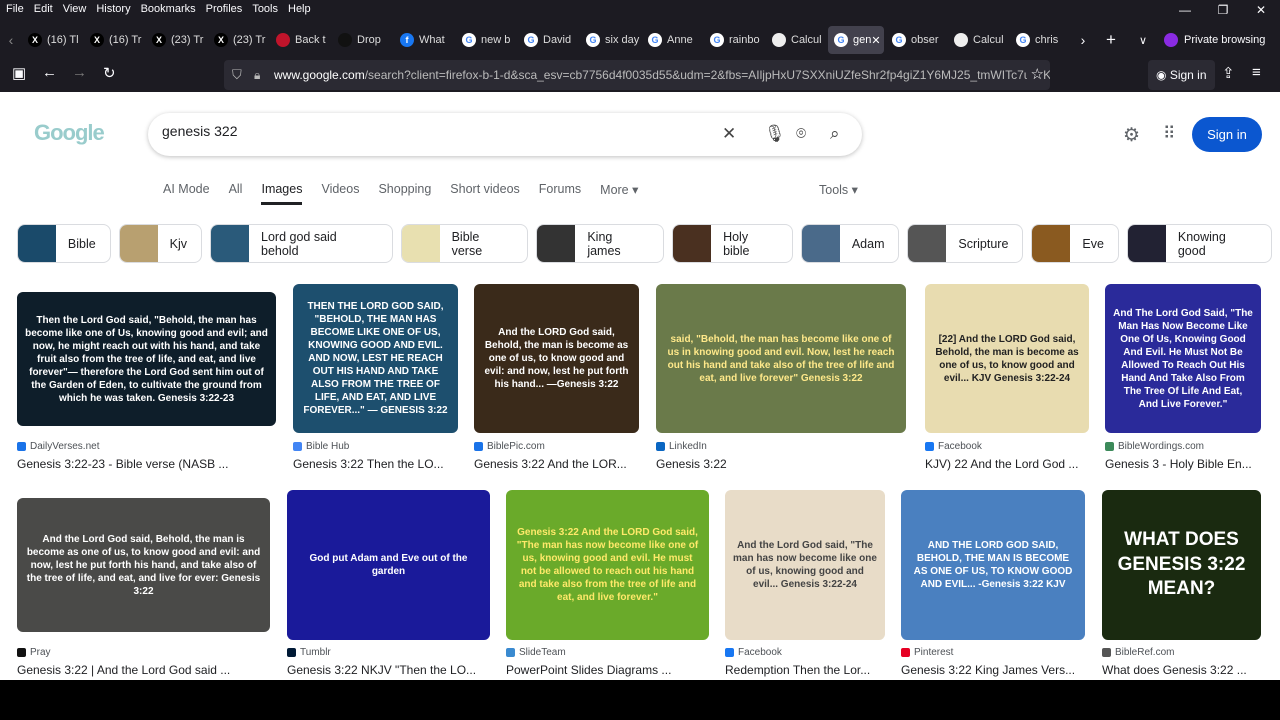 Image resolution: width=1280 pixels, height=720 pixels. I want to click on browser-tab: Back t, so click(300, 40).